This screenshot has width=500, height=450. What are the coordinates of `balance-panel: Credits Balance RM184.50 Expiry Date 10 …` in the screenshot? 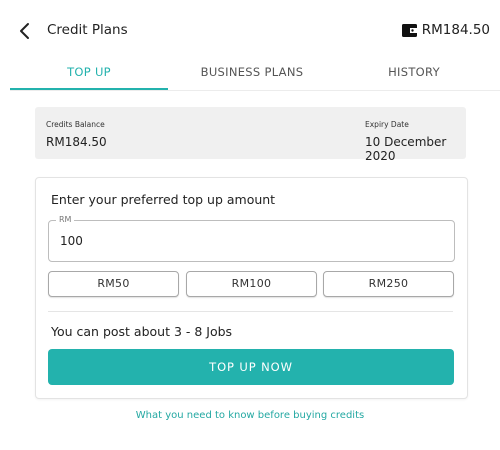 It's located at (250, 135).